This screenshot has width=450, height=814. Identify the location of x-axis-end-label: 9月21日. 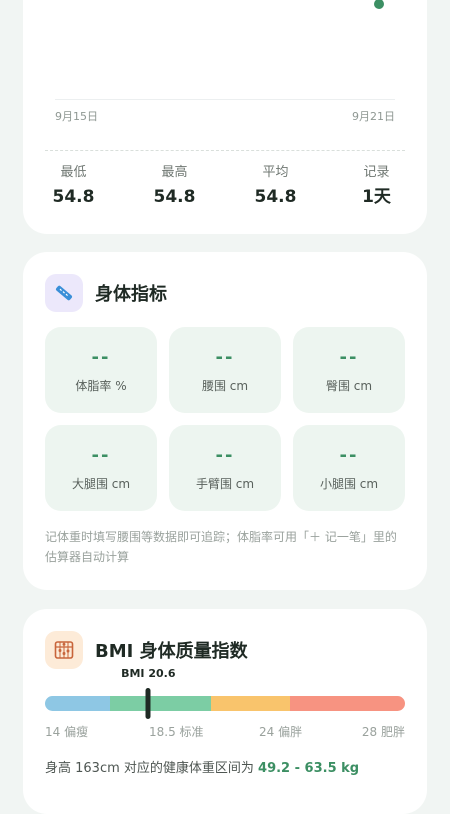
(373, 116).